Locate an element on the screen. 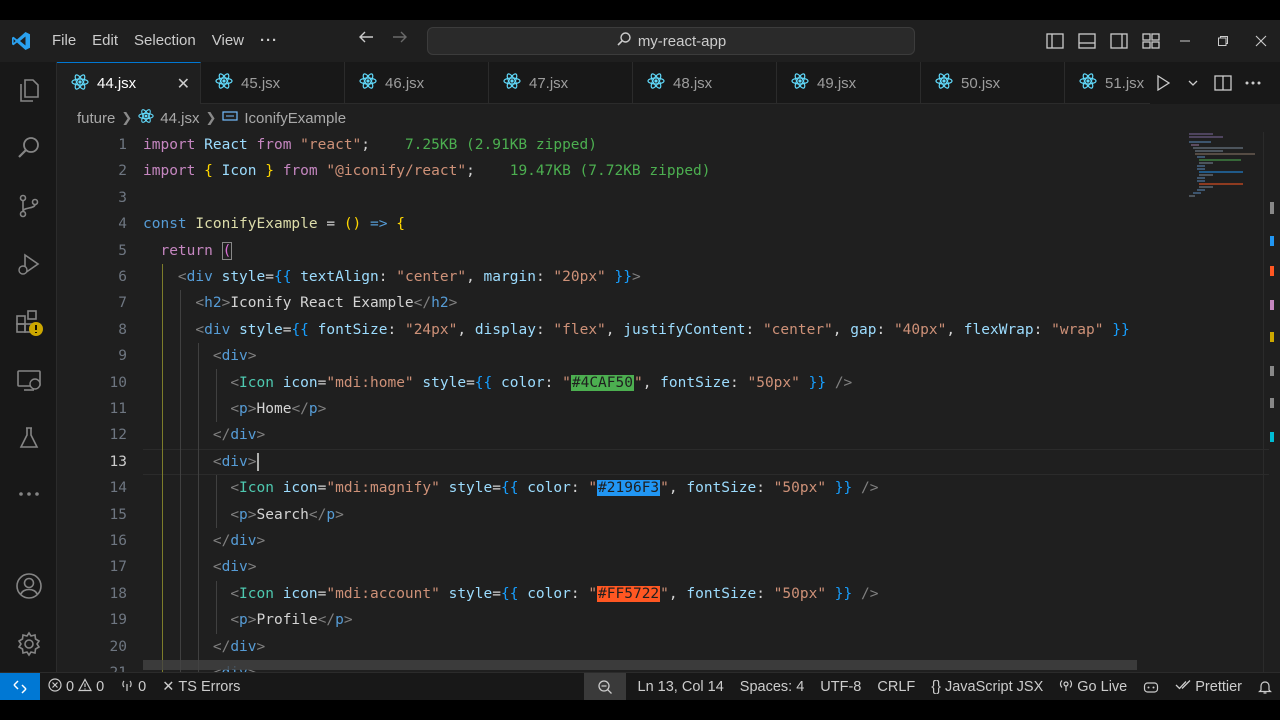 The width and height of the screenshot is (1280, 720). color-swatch-home: #4CAF50 is located at coordinates (602, 382).